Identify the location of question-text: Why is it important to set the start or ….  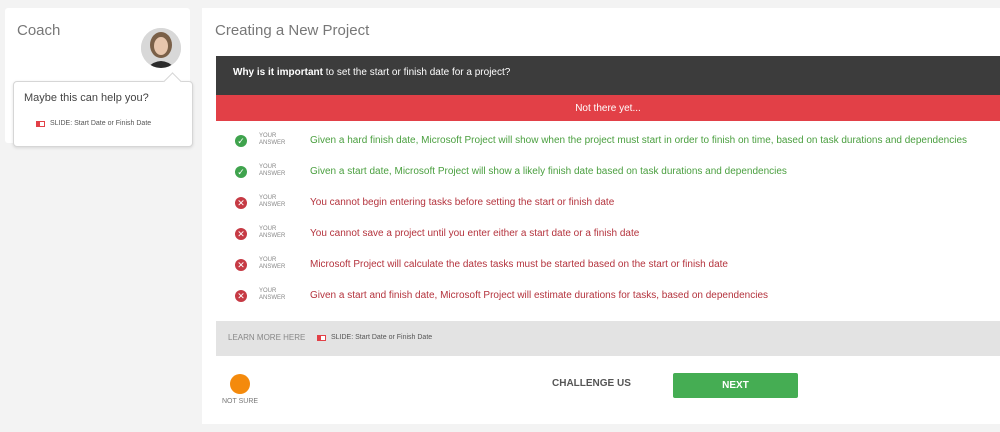
(371, 72).